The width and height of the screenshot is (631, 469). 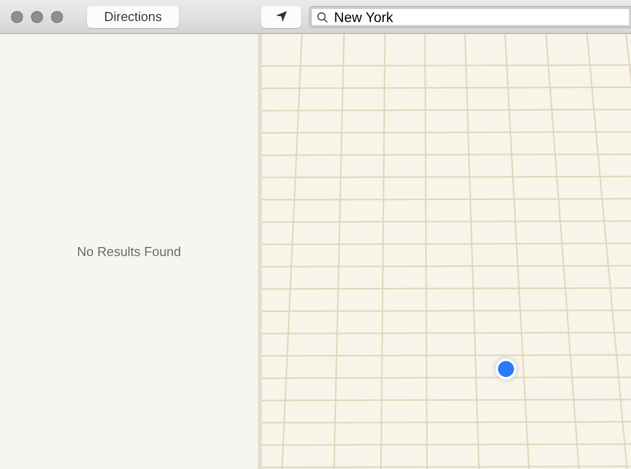 I want to click on no-results-message: No Results Found, so click(x=129, y=251).